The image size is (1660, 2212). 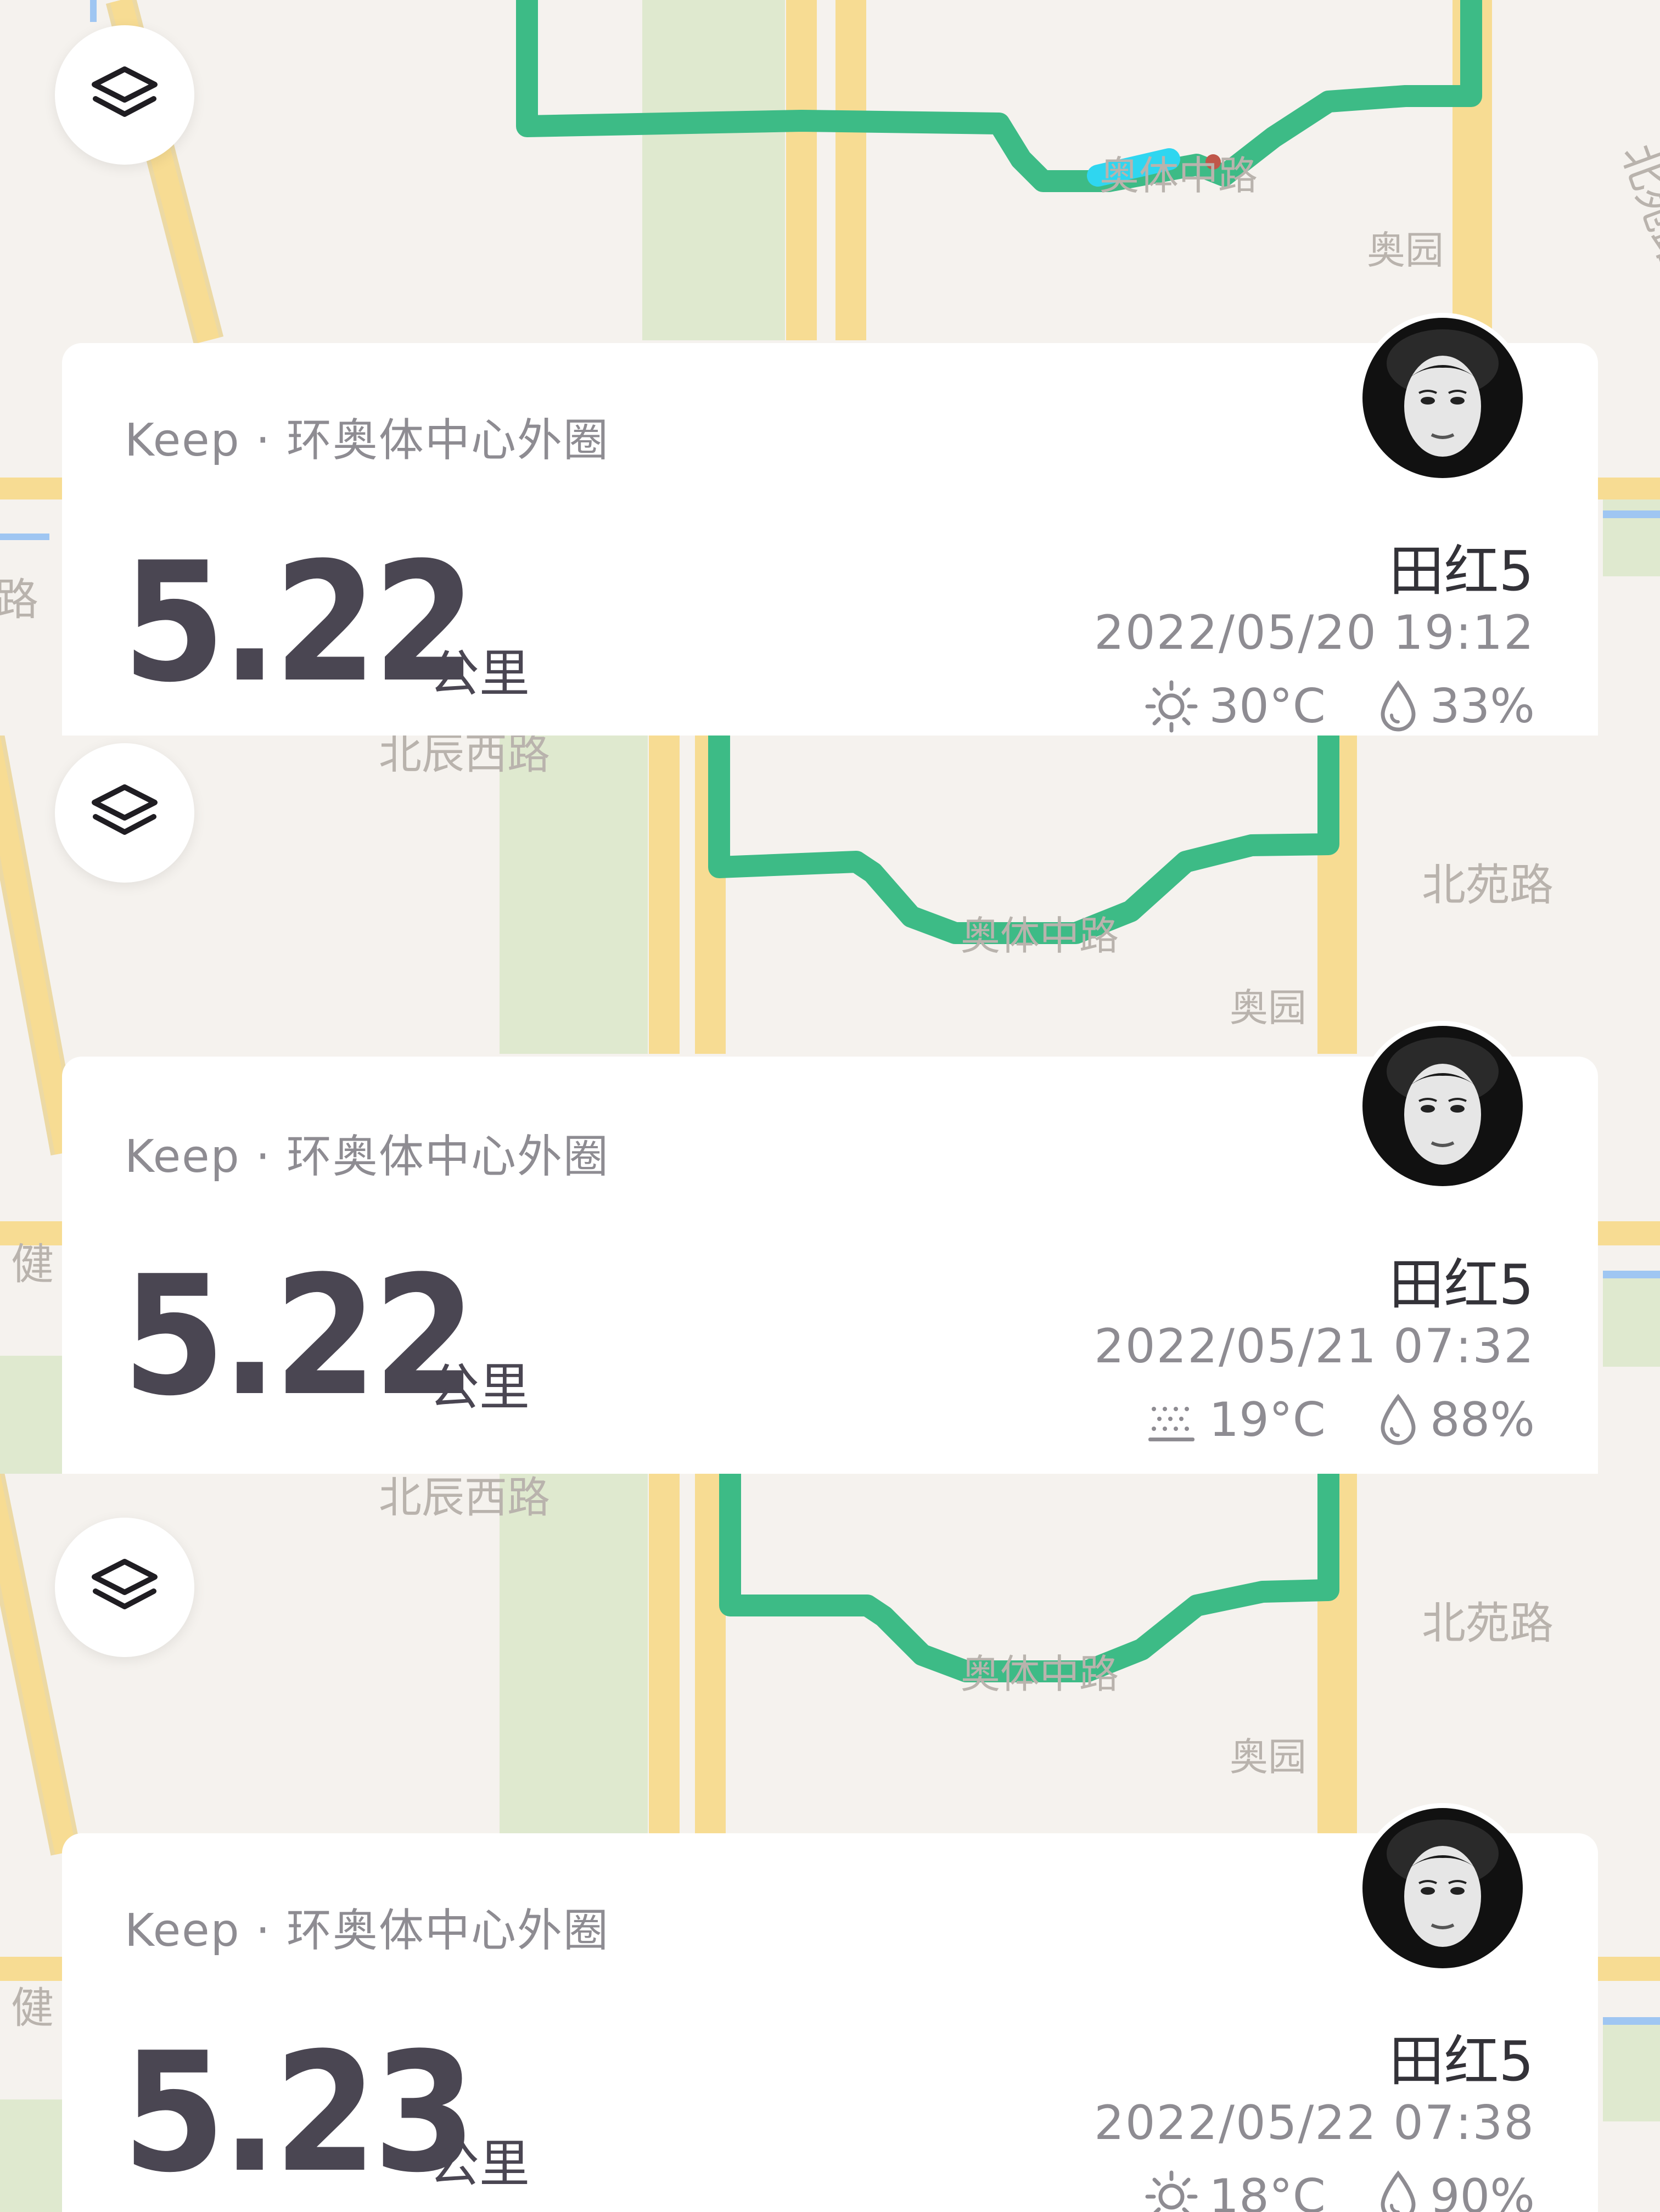 What do you see at coordinates (1339, 706) in the screenshot?
I see `weather-info: 30°C 33%` at bounding box center [1339, 706].